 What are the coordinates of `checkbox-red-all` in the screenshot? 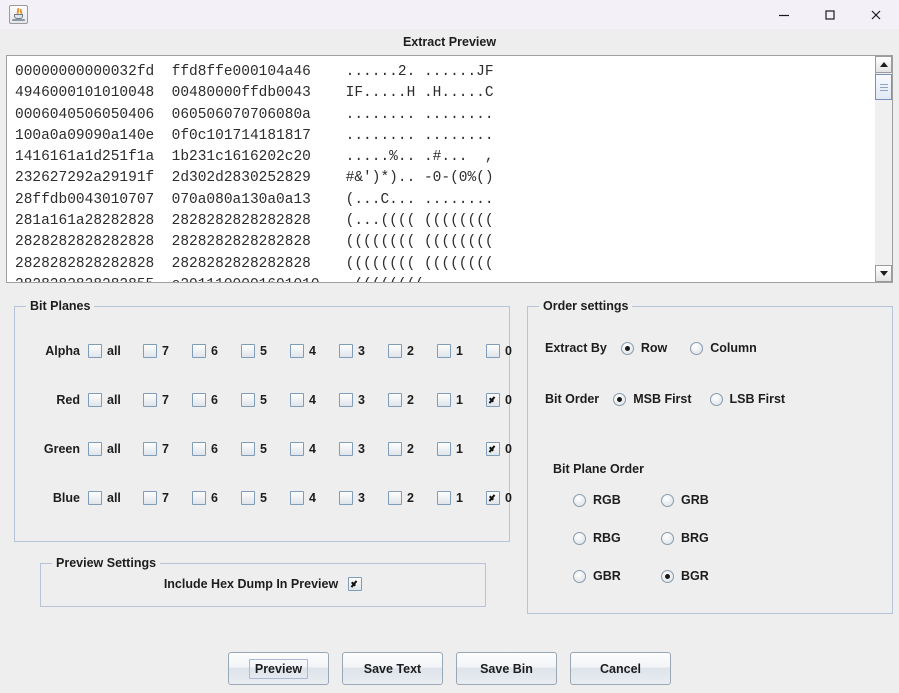 It's located at (95, 400).